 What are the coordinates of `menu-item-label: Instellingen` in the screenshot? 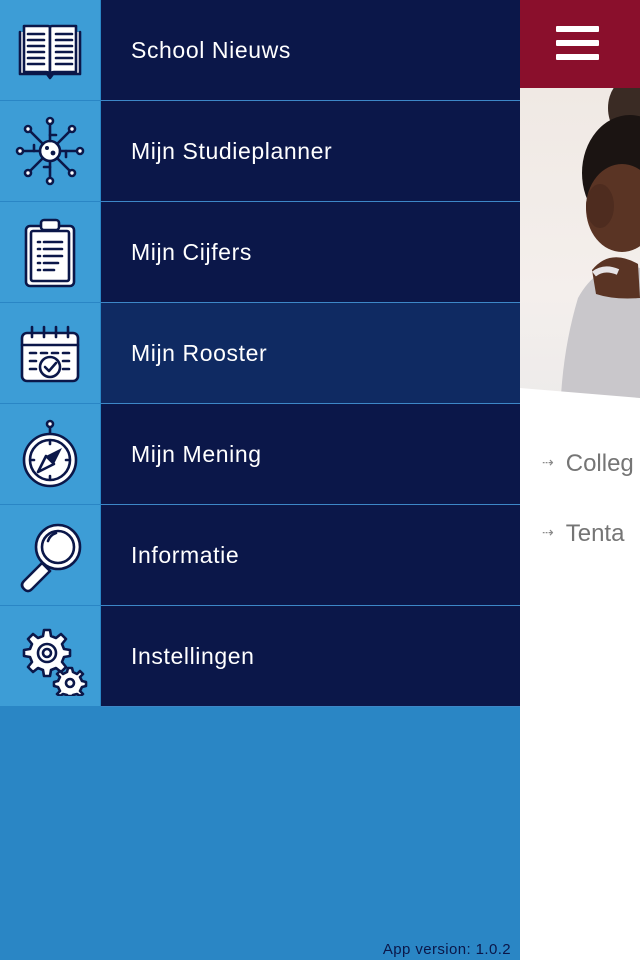 It's located at (193, 656).